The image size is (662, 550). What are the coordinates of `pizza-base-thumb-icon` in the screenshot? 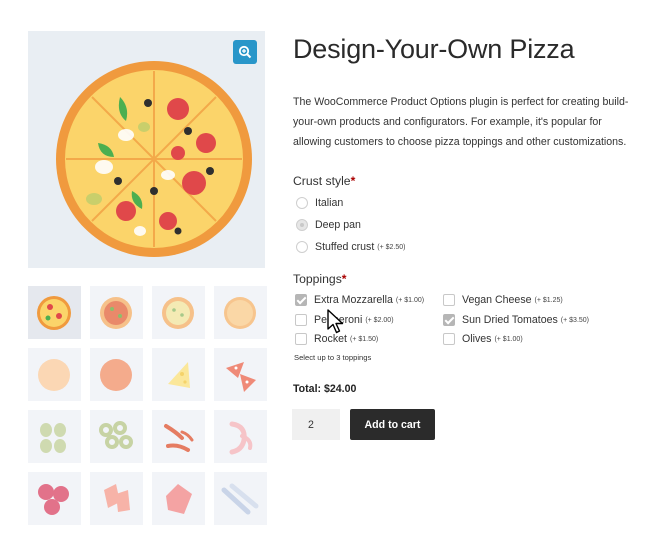 It's located at (240, 313).